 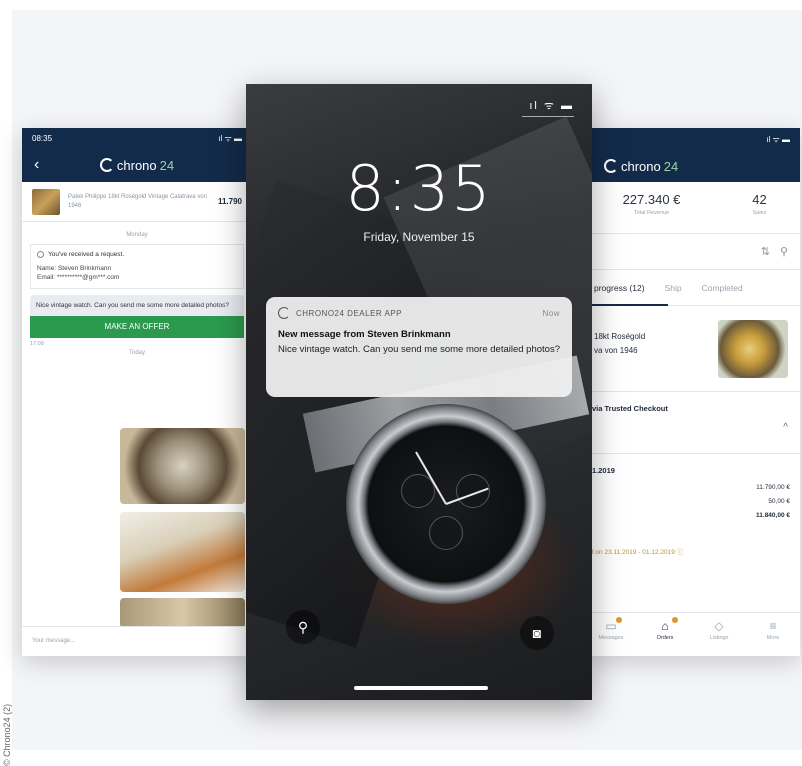 I want to click on nav-messages: ▭ Messages, so click(x=611, y=634).